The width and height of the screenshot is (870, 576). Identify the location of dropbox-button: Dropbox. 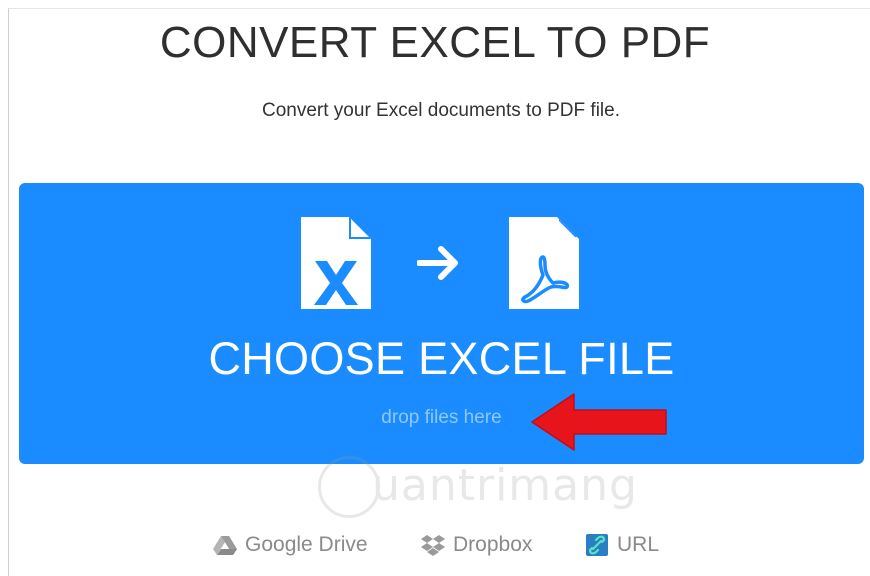
(476, 545).